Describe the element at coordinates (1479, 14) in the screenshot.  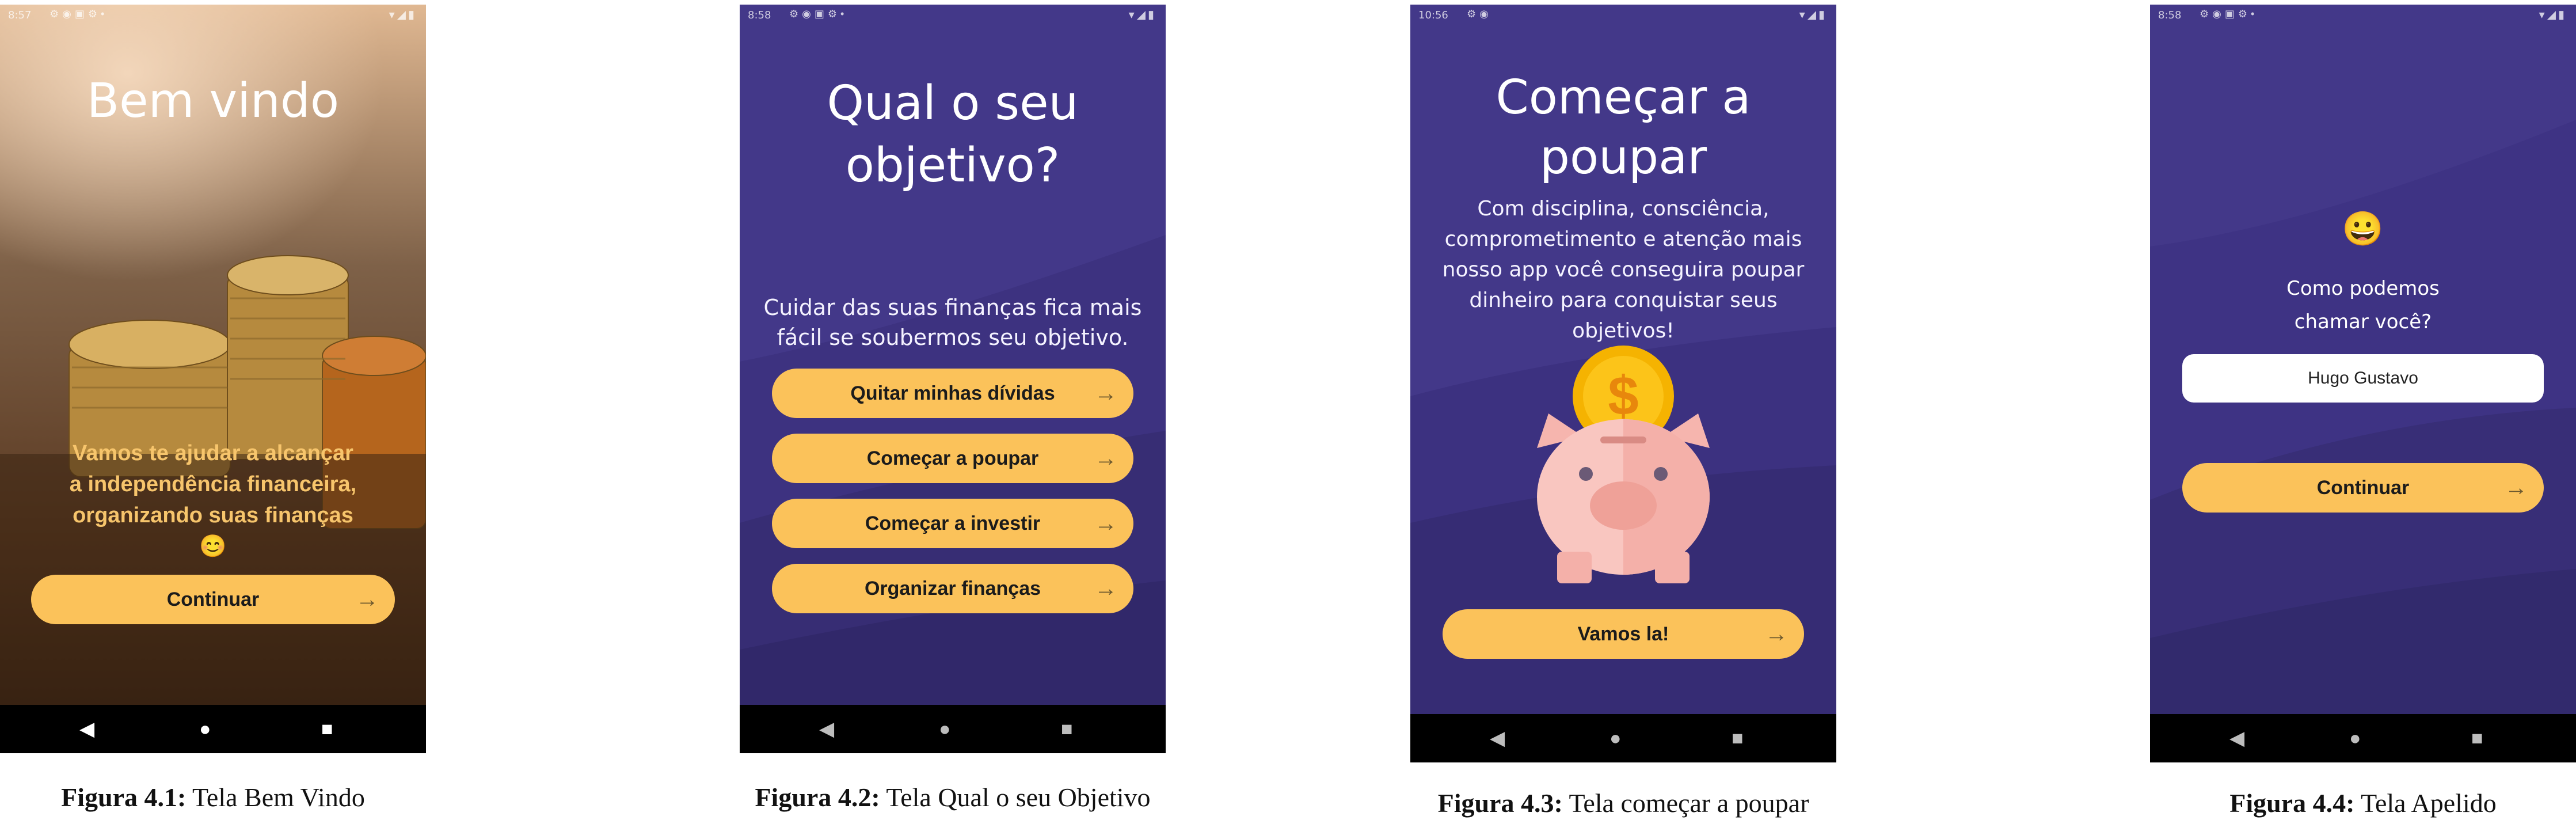
I see `notification-icons: ⚙◉` at that location.